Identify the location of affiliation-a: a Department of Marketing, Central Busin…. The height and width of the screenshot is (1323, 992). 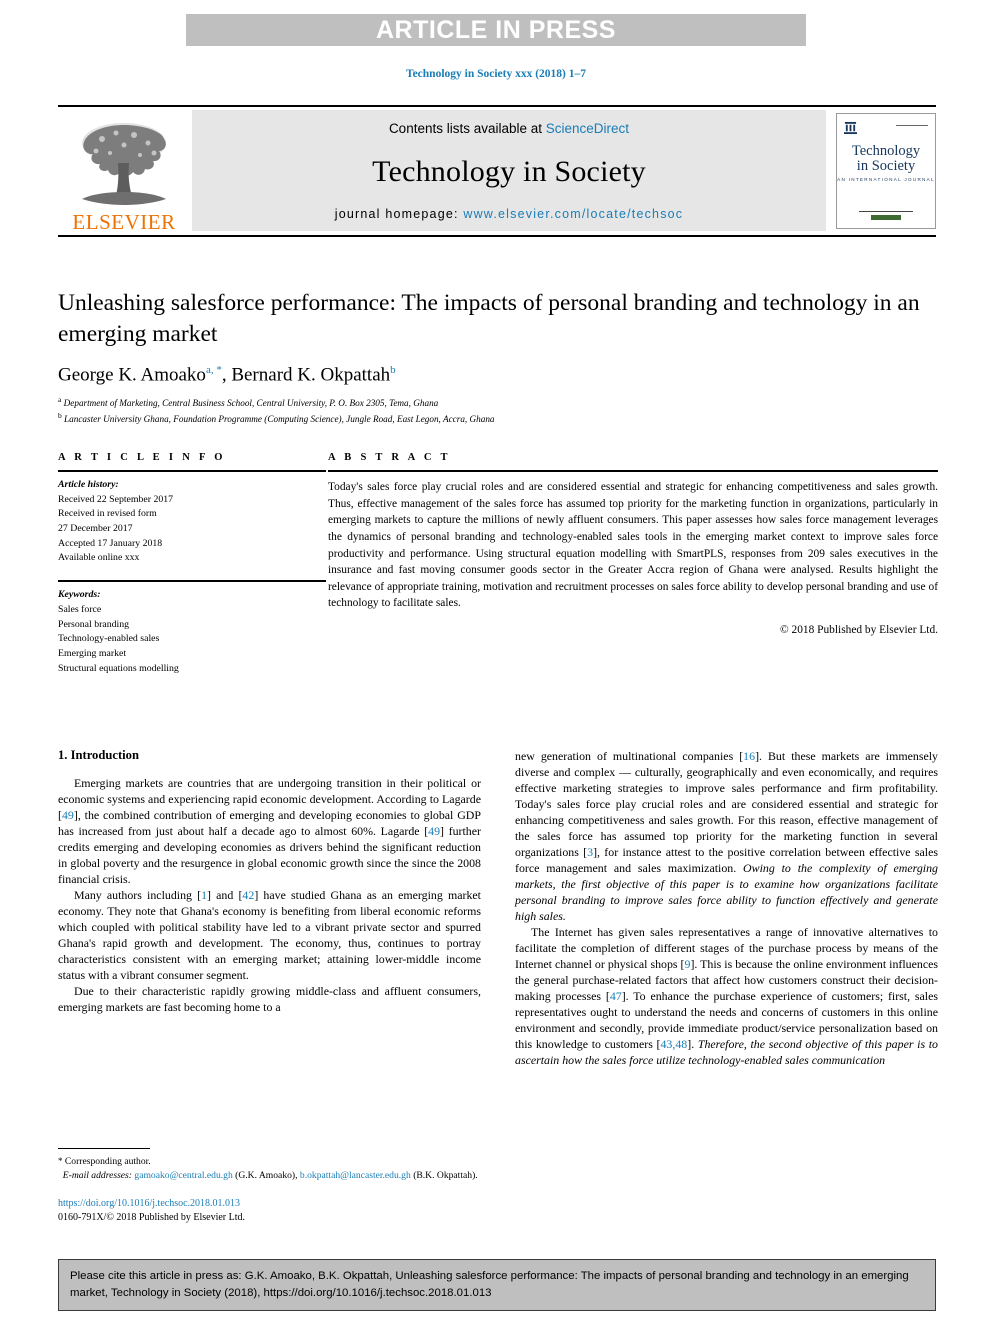
(498, 402).